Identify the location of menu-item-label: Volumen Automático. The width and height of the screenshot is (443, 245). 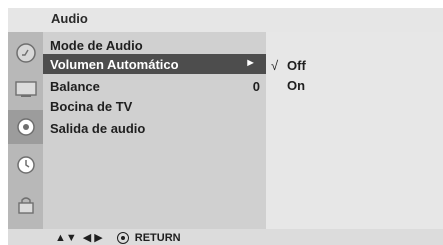
(114, 64).